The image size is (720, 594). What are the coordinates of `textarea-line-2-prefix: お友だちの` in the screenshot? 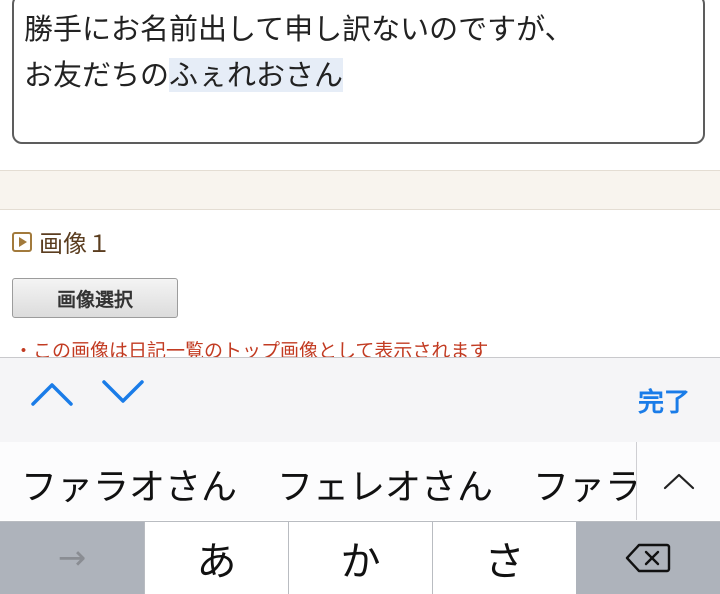 It's located at (97, 75).